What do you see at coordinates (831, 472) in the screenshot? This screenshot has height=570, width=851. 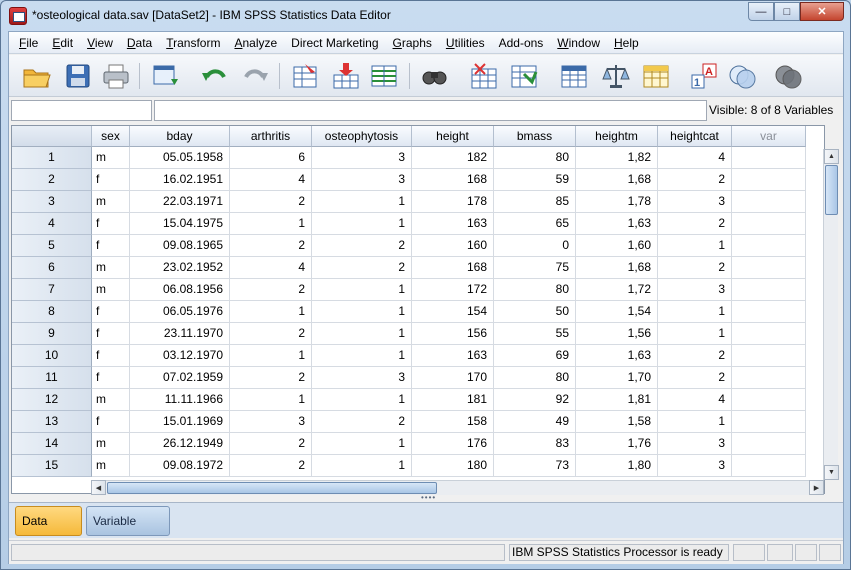 I see `scroll-down-button: ▼` at bounding box center [831, 472].